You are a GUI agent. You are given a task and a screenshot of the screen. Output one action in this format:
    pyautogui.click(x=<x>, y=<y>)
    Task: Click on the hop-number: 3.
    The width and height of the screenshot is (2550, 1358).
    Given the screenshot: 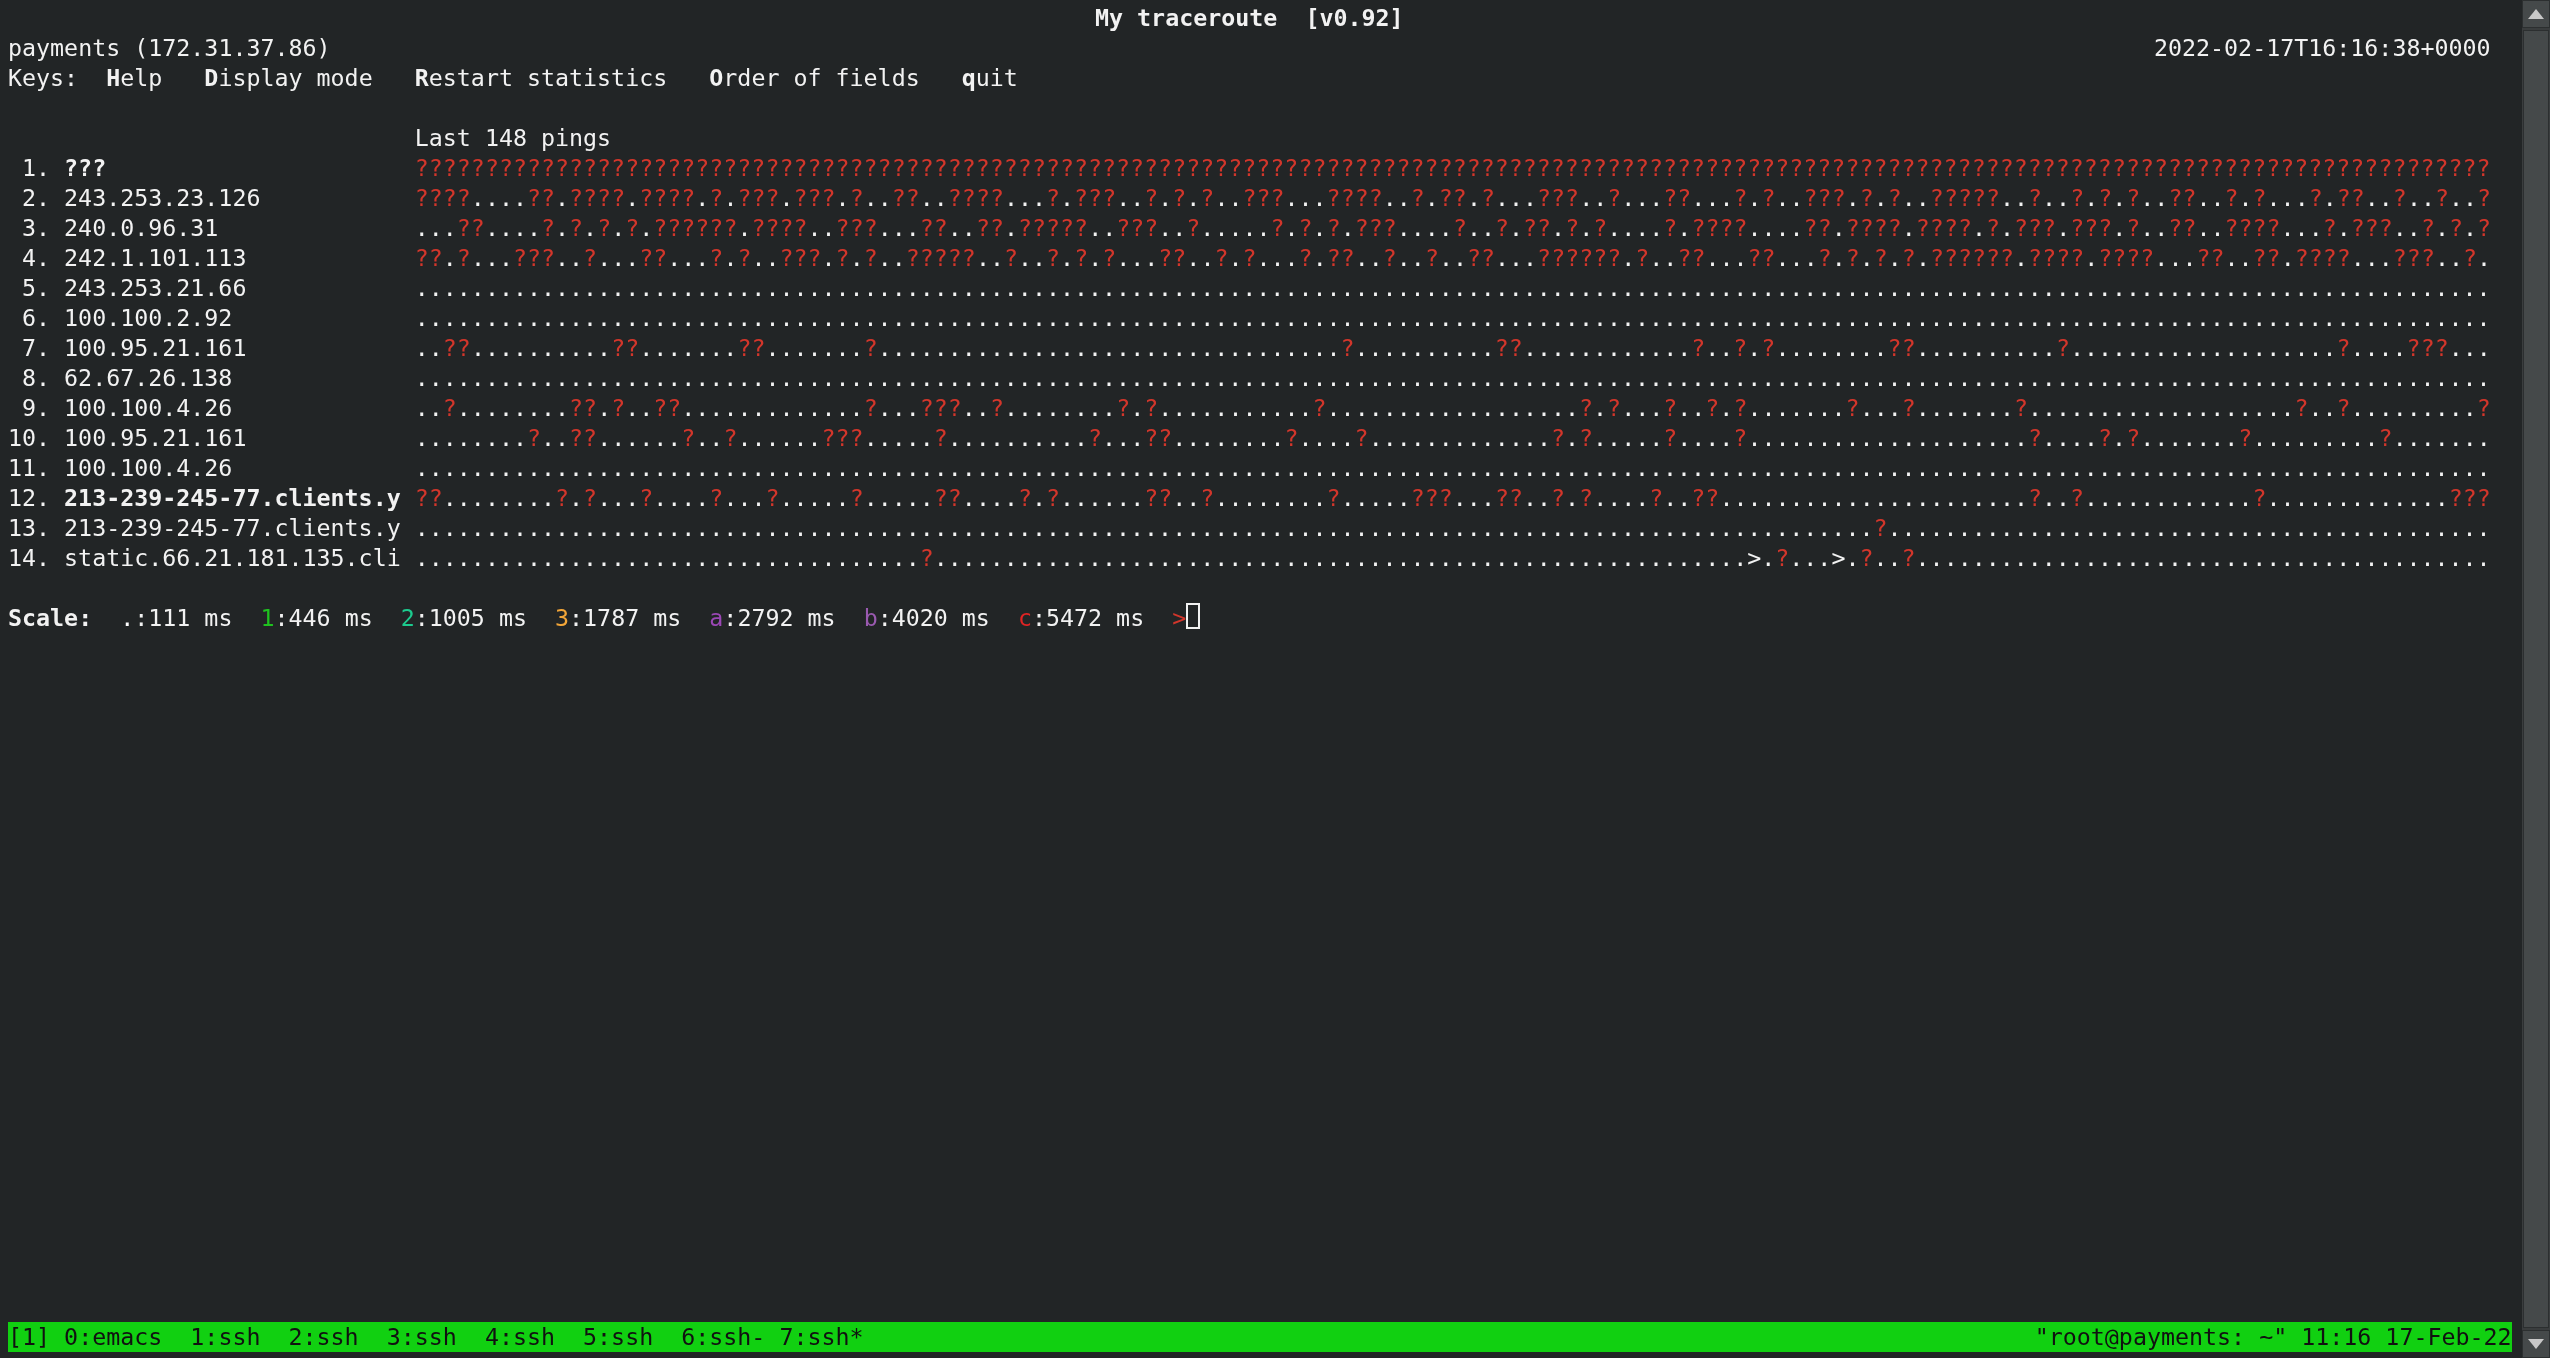 What is the action you would take?
    pyautogui.click(x=36, y=228)
    